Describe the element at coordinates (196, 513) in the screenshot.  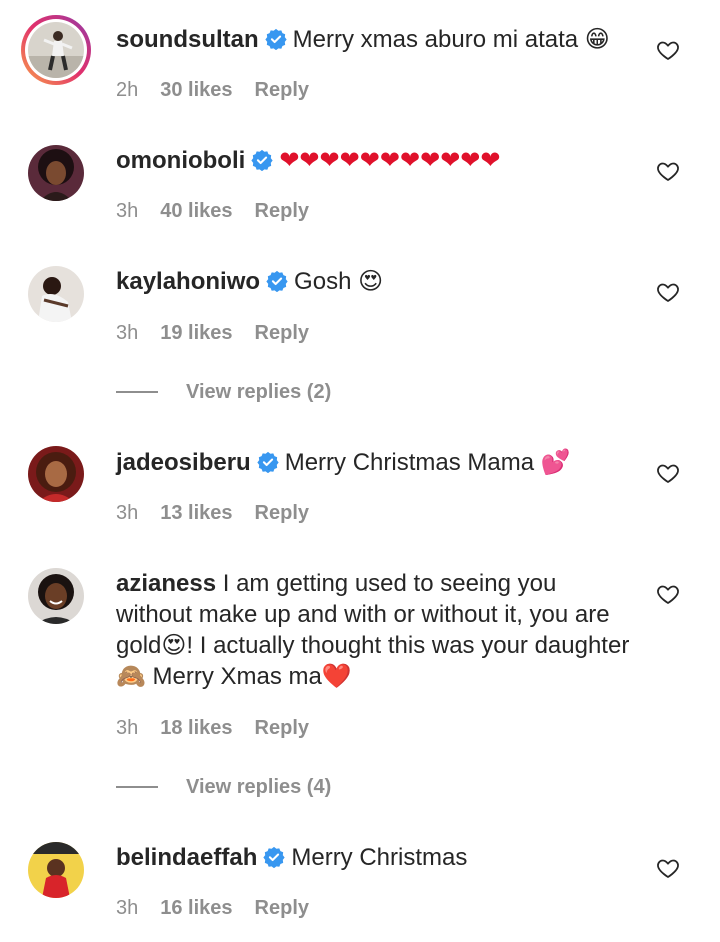
I see `comment-likes: 13 likes` at that location.